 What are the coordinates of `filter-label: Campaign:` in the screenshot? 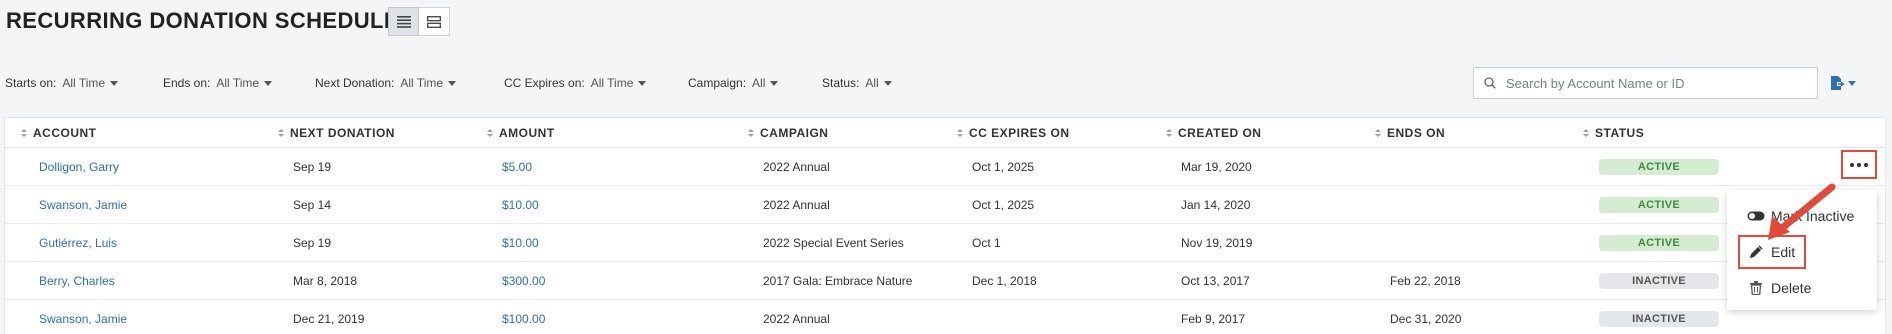 It's located at (717, 83).